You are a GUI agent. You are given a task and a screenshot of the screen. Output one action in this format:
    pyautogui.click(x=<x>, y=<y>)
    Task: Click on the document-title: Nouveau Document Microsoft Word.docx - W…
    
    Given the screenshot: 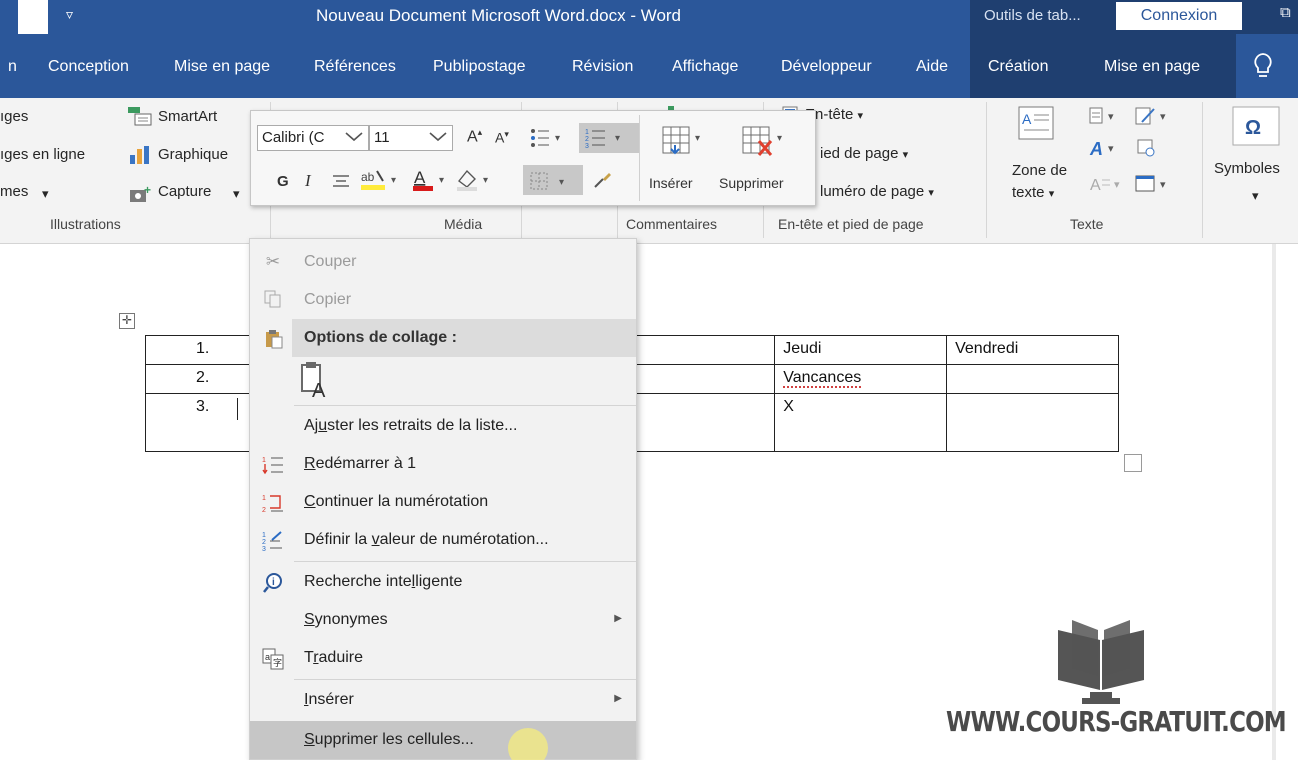 What is the action you would take?
    pyautogui.click(x=499, y=15)
    